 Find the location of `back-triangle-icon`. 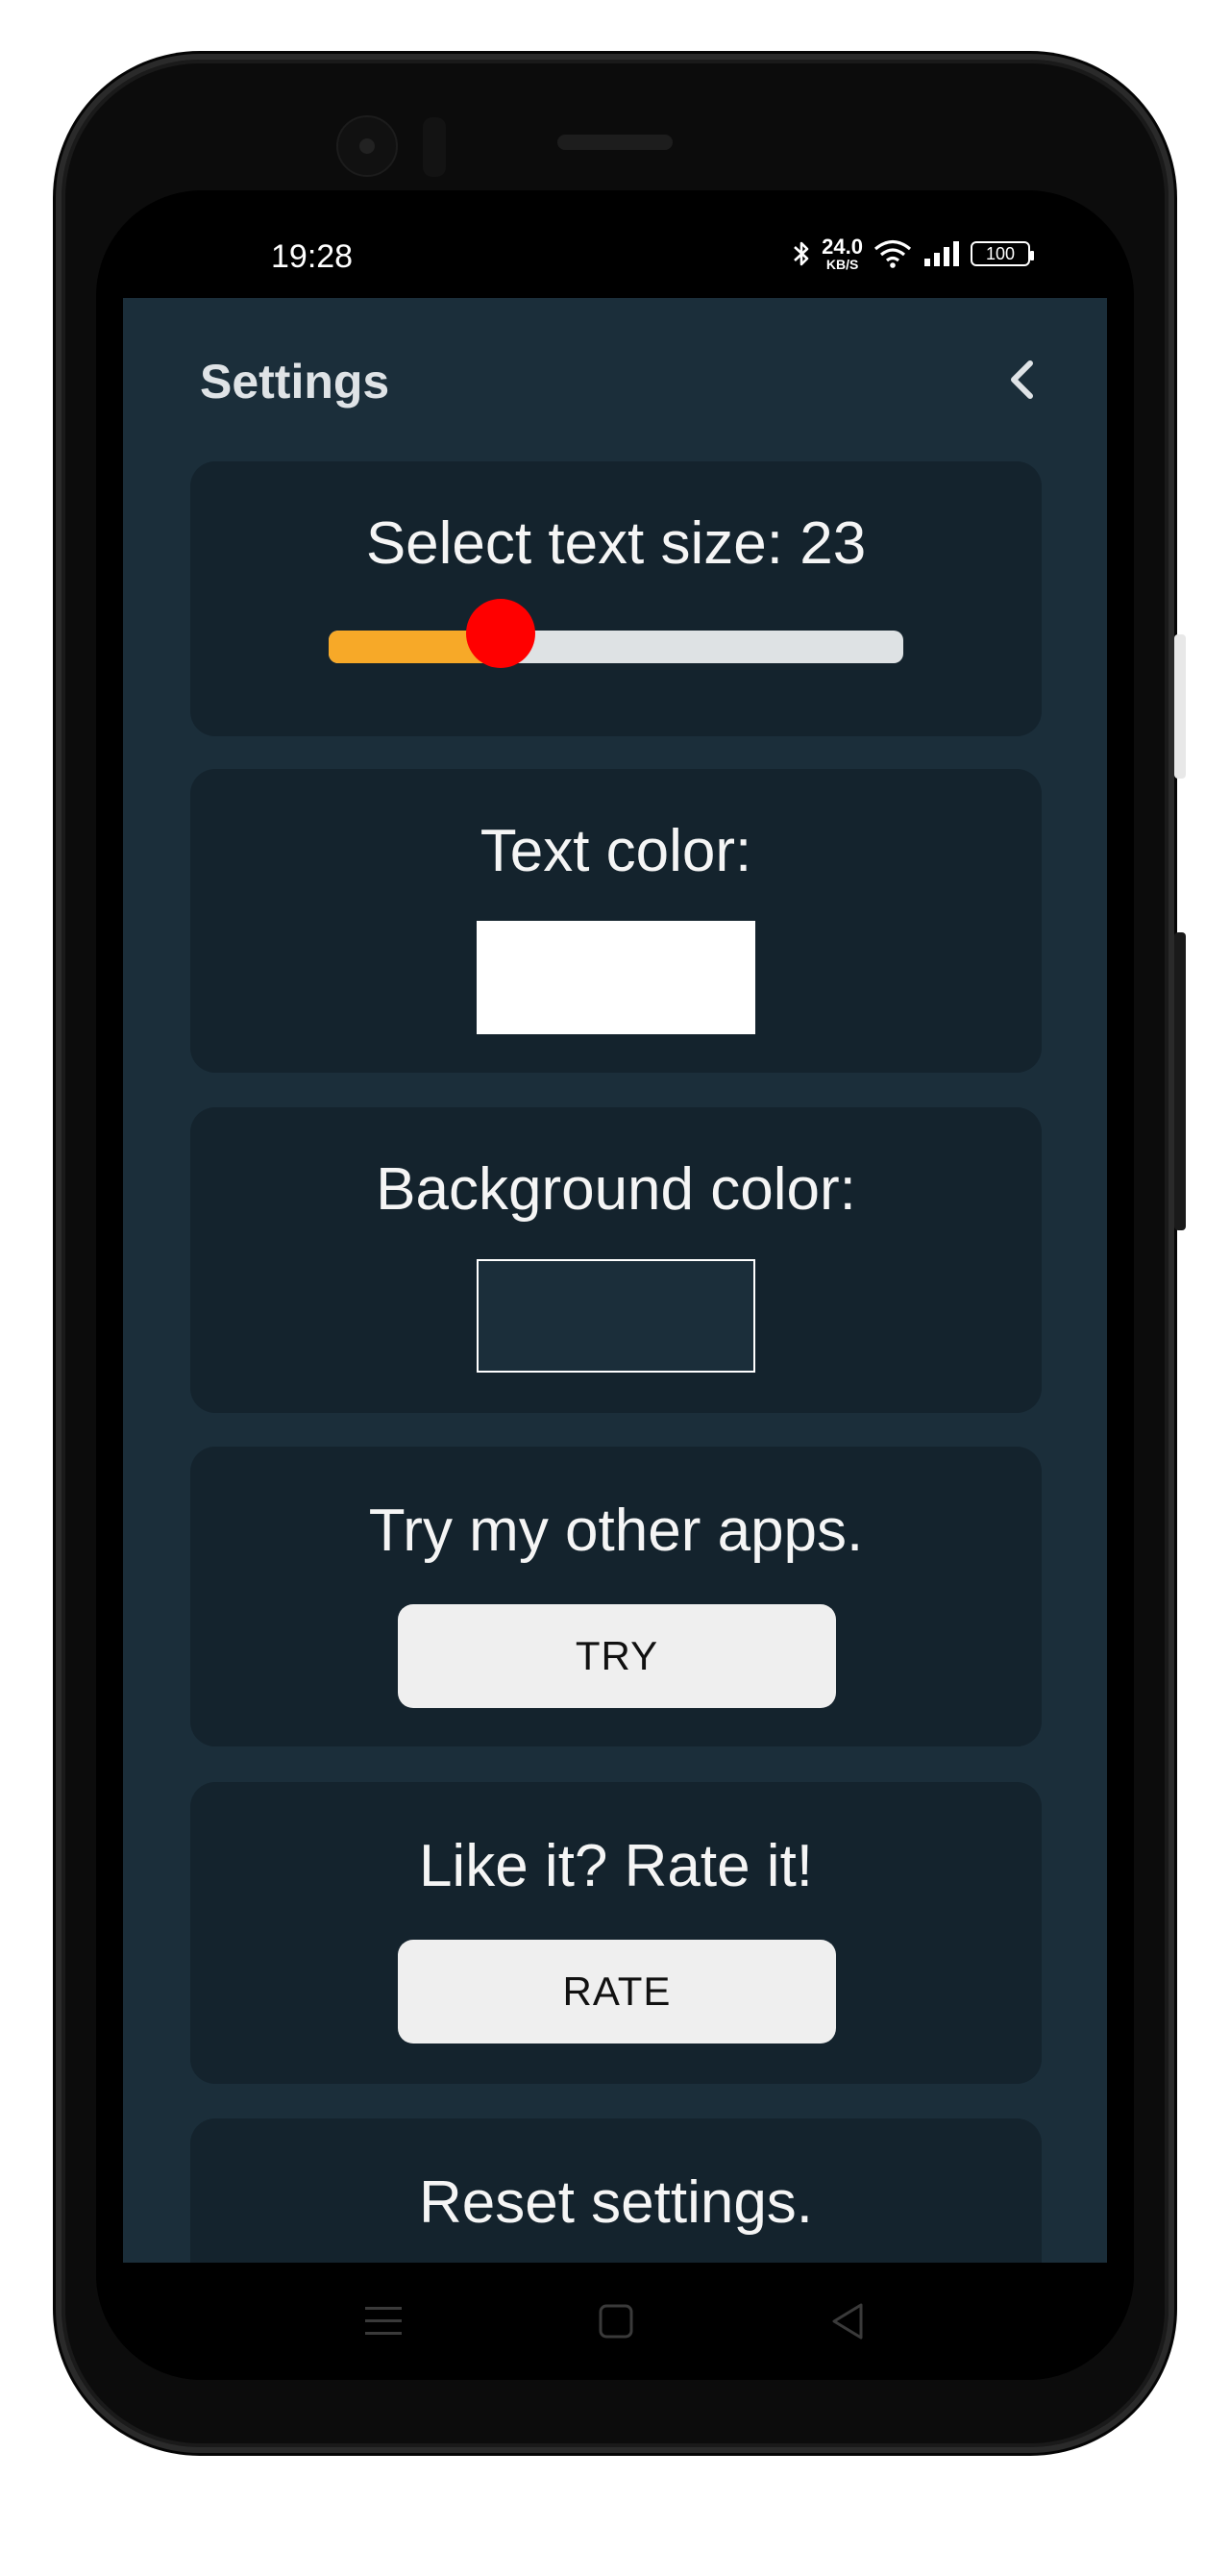

back-triangle-icon is located at coordinates (849, 2321).